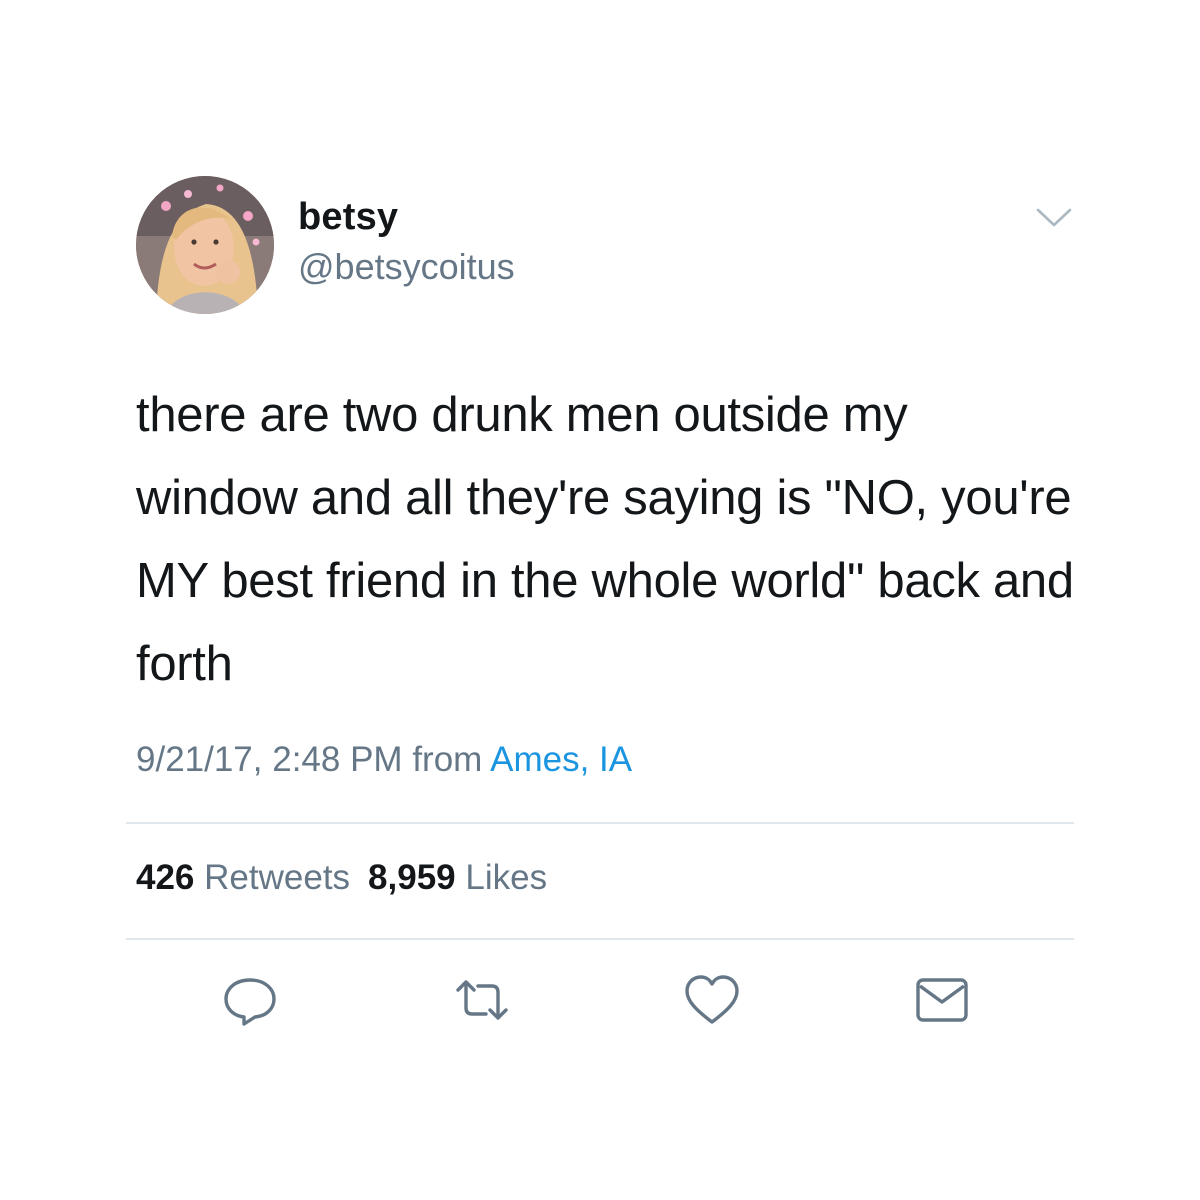 The height and width of the screenshot is (1200, 1200). I want to click on retweets-stat: 426 Retweets, so click(243, 877).